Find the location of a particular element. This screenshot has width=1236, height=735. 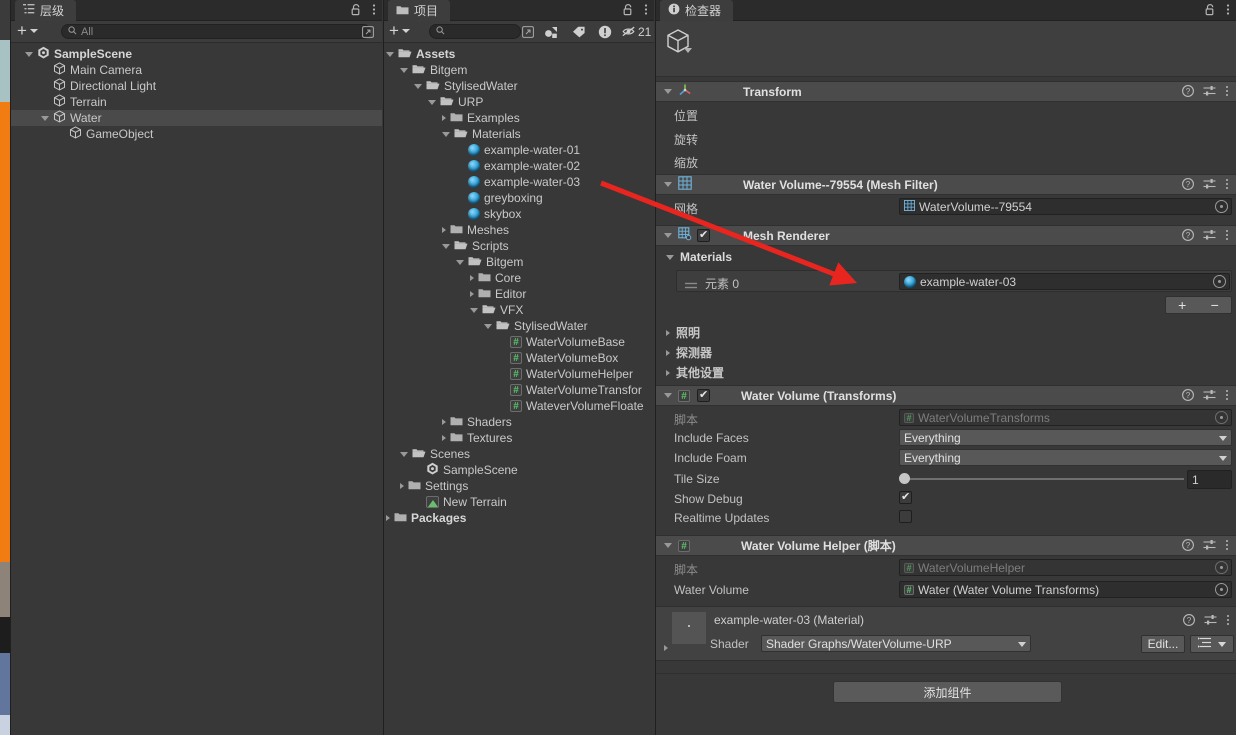

component-header-mesh-filter: Water Volume--79554 (Mesh Filter) ? is located at coordinates (946, 184).